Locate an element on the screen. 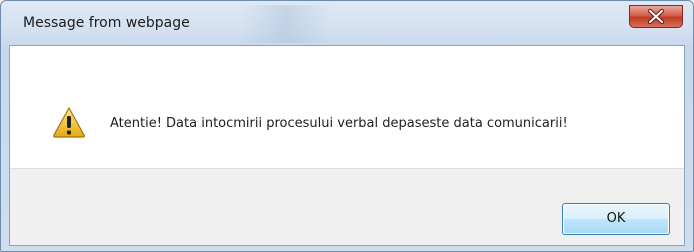 Image resolution: width=694 pixels, height=252 pixels. close-button is located at coordinates (656, 16).